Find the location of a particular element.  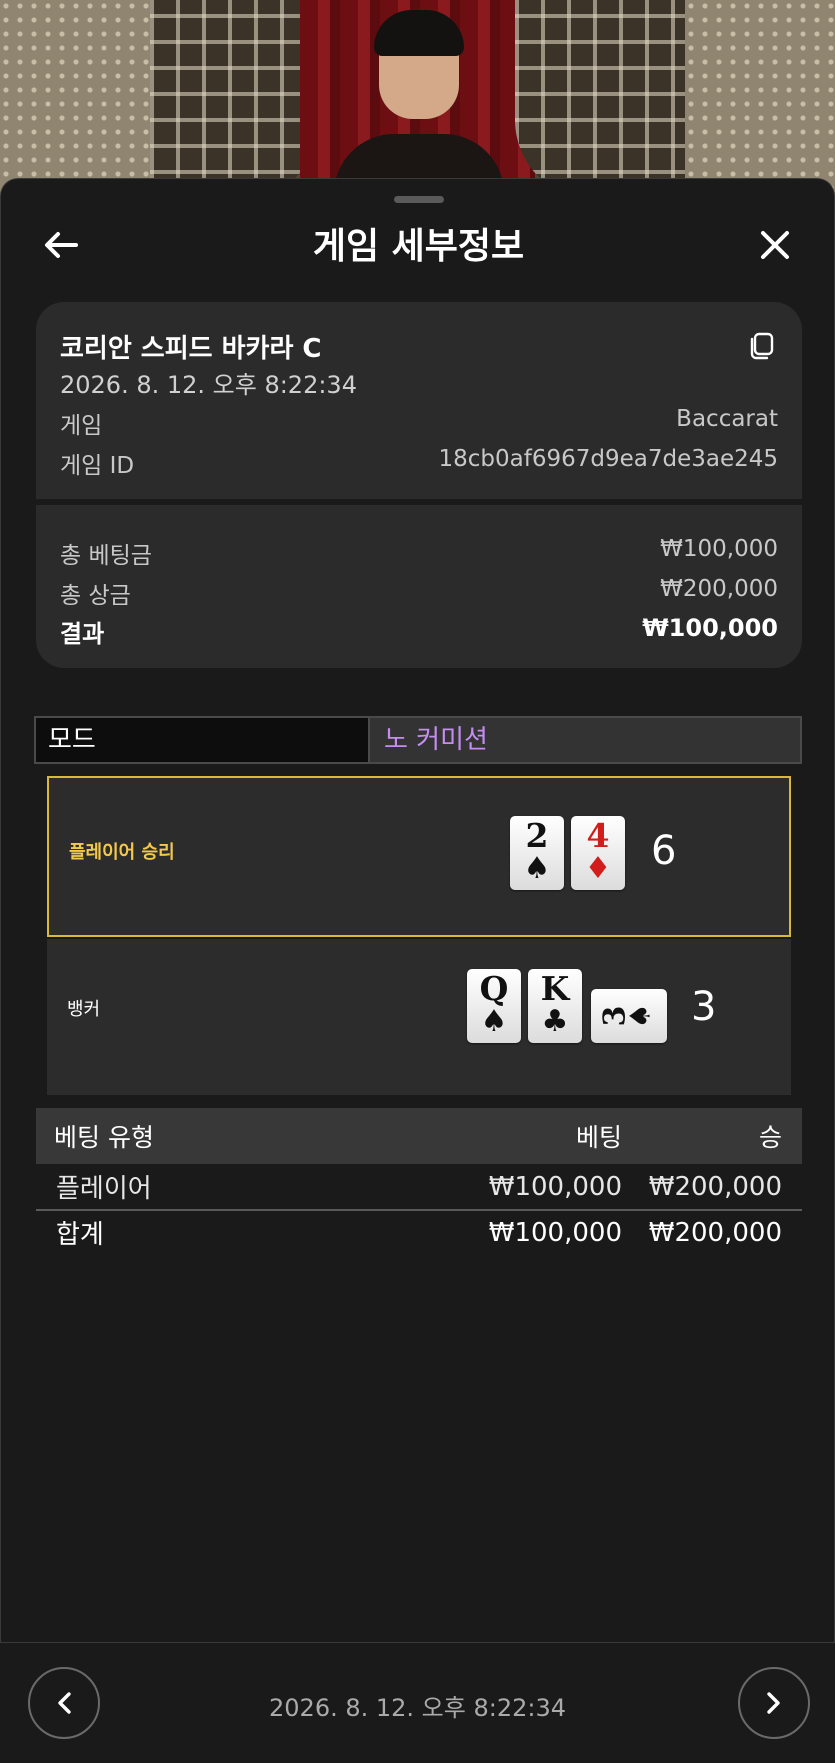

result-label: 결과 is located at coordinates (82, 634).